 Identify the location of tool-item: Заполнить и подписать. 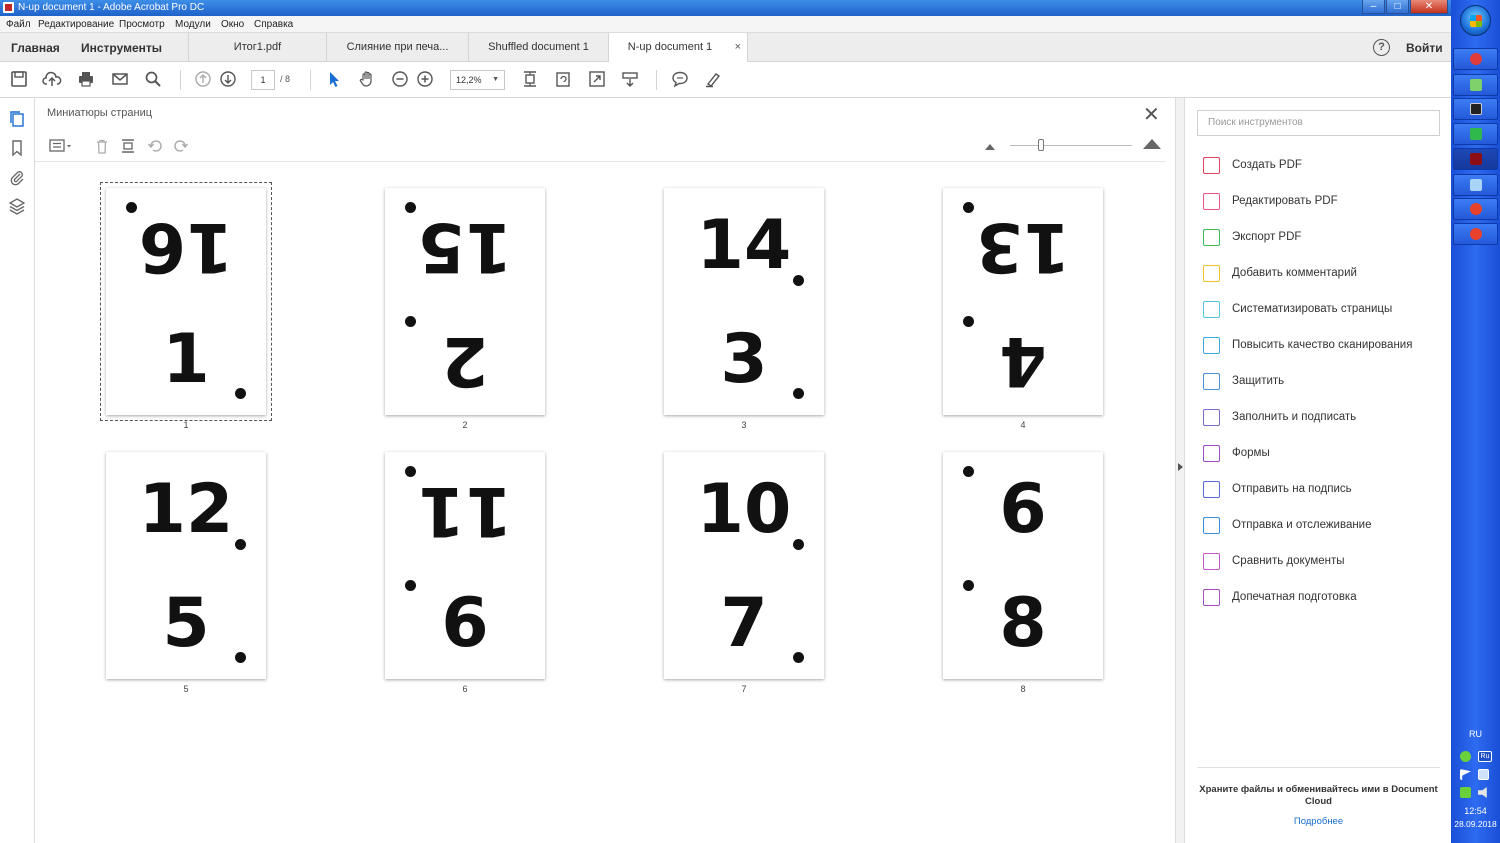
(1321, 418).